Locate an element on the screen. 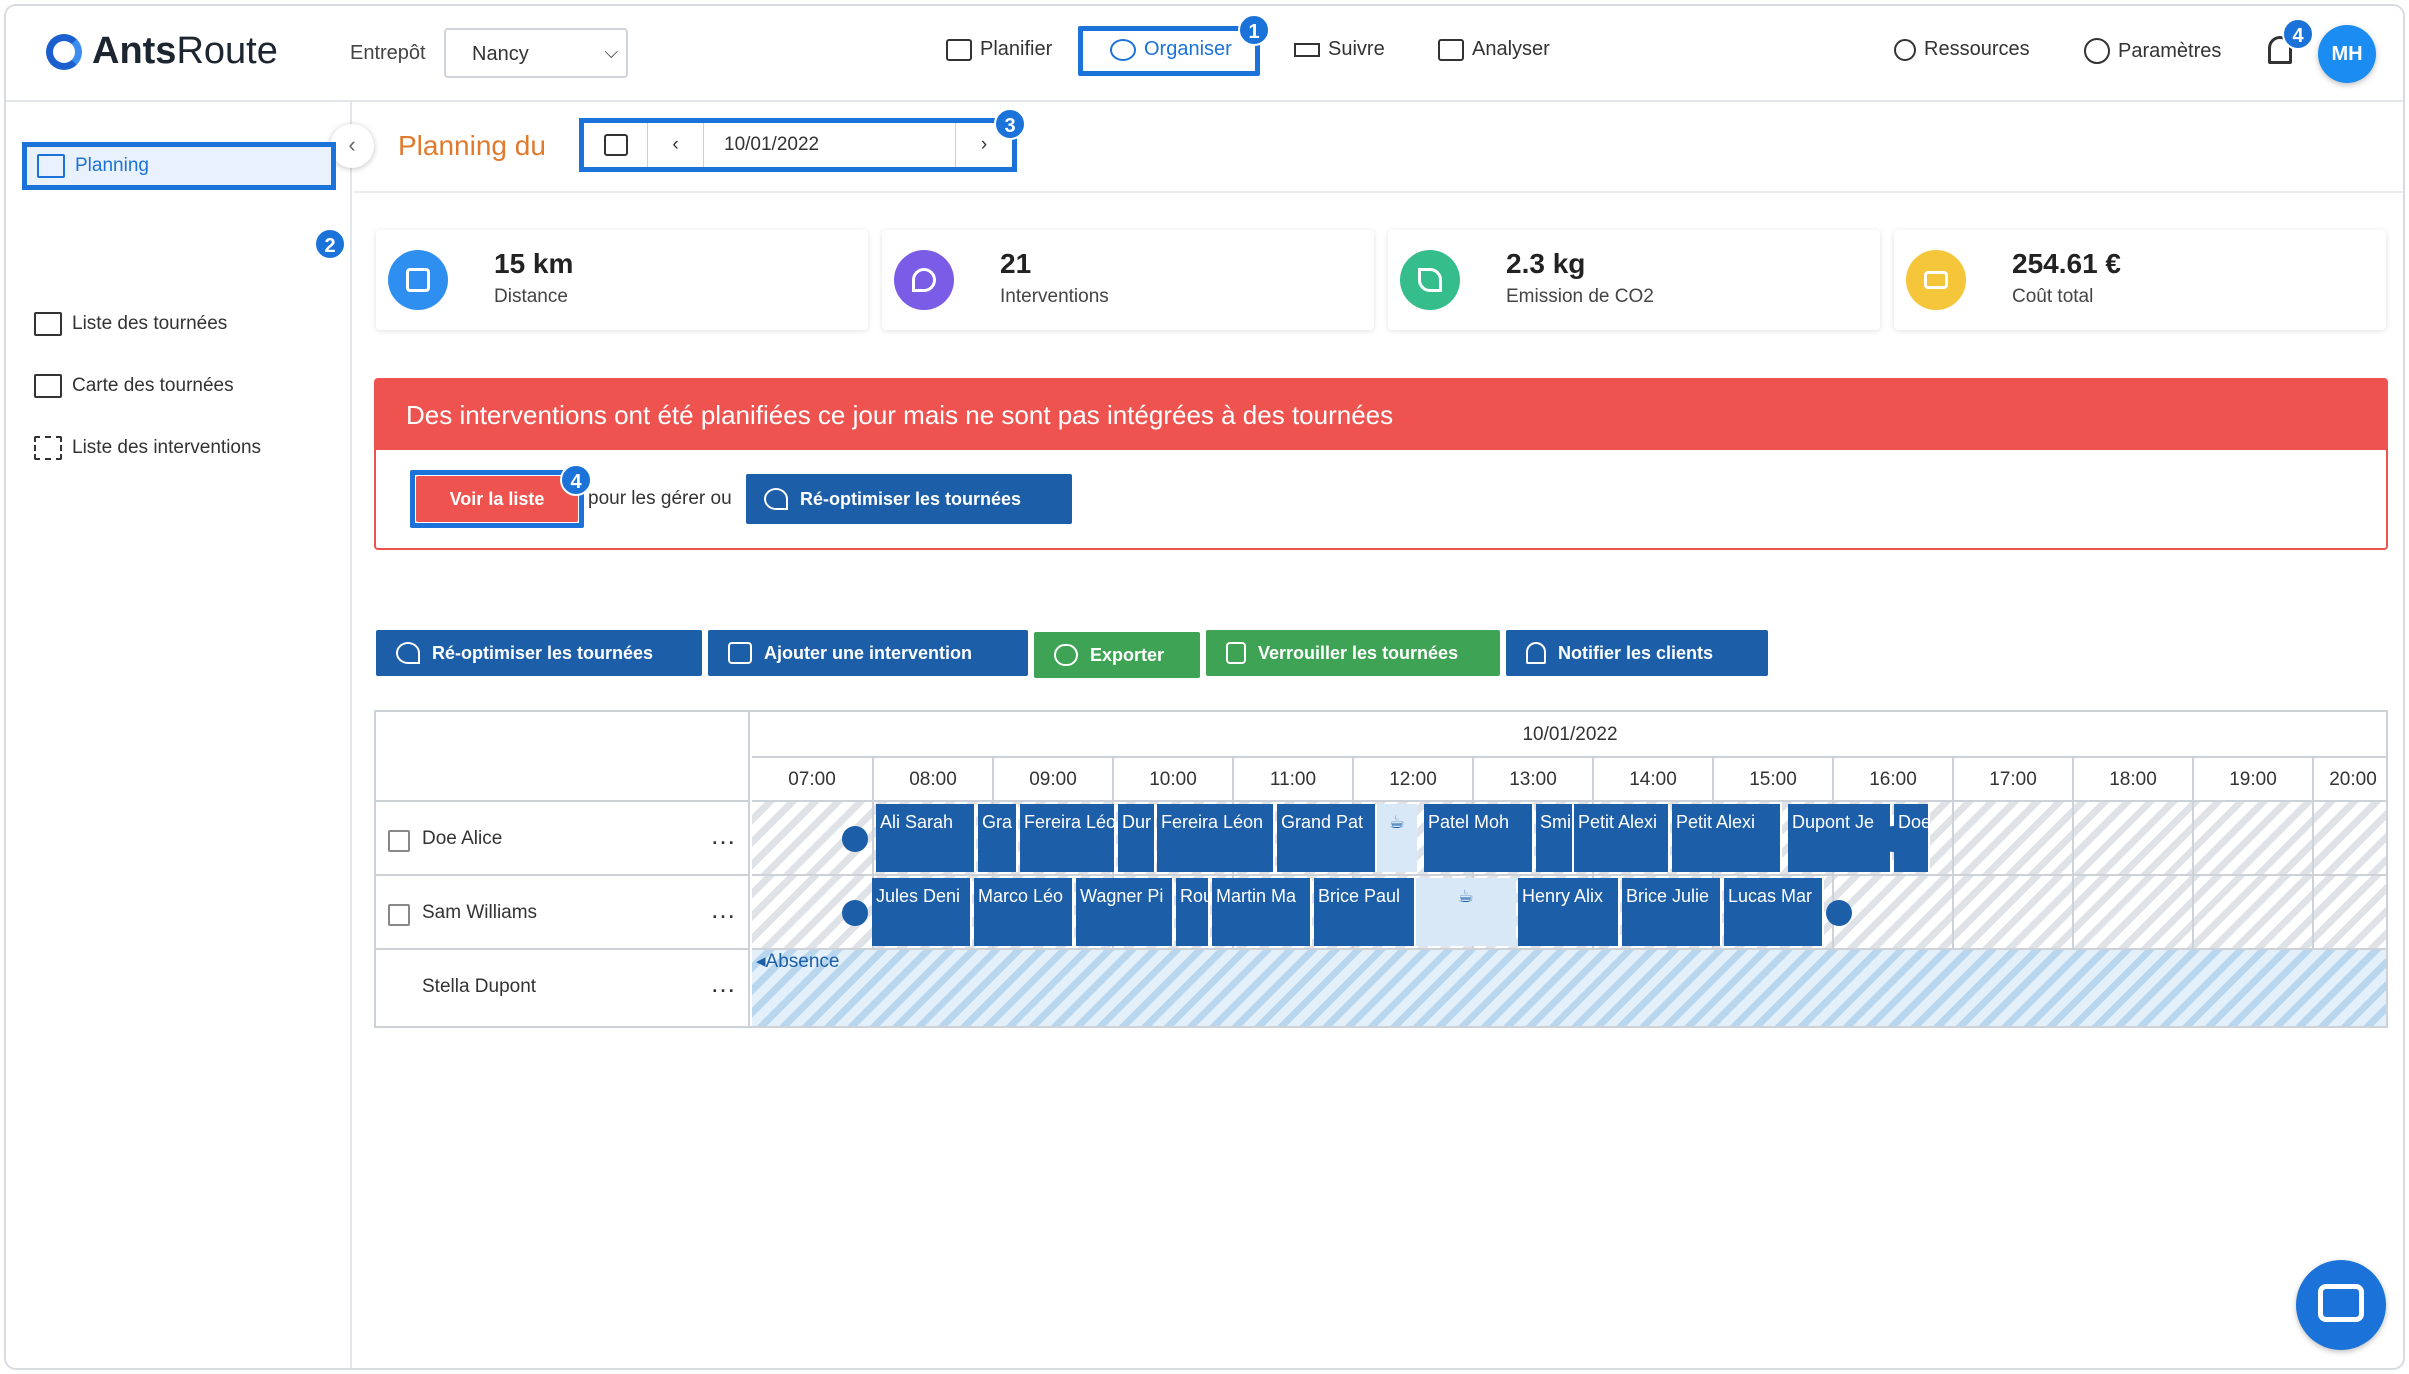  intervention-block: Dupont Je is located at coordinates (1840, 838).